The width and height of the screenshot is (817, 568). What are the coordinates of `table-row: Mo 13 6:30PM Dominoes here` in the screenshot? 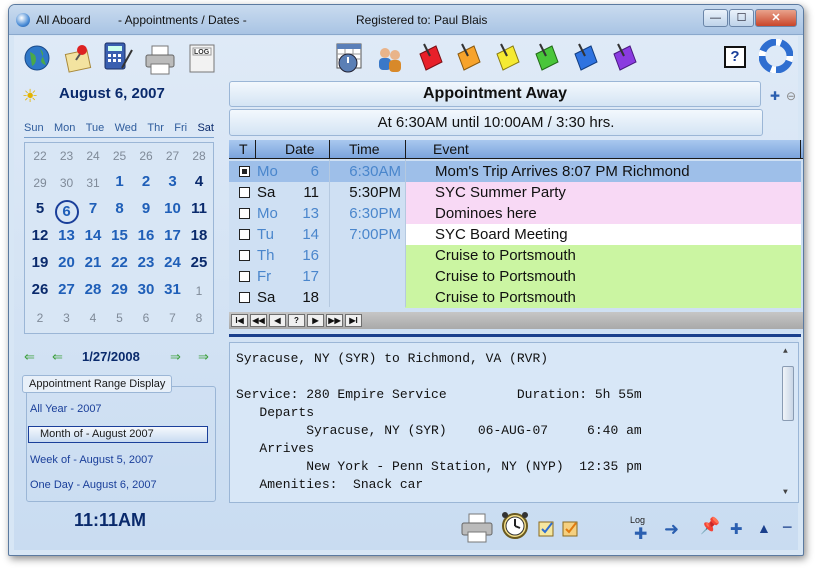 It's located at (516, 213).